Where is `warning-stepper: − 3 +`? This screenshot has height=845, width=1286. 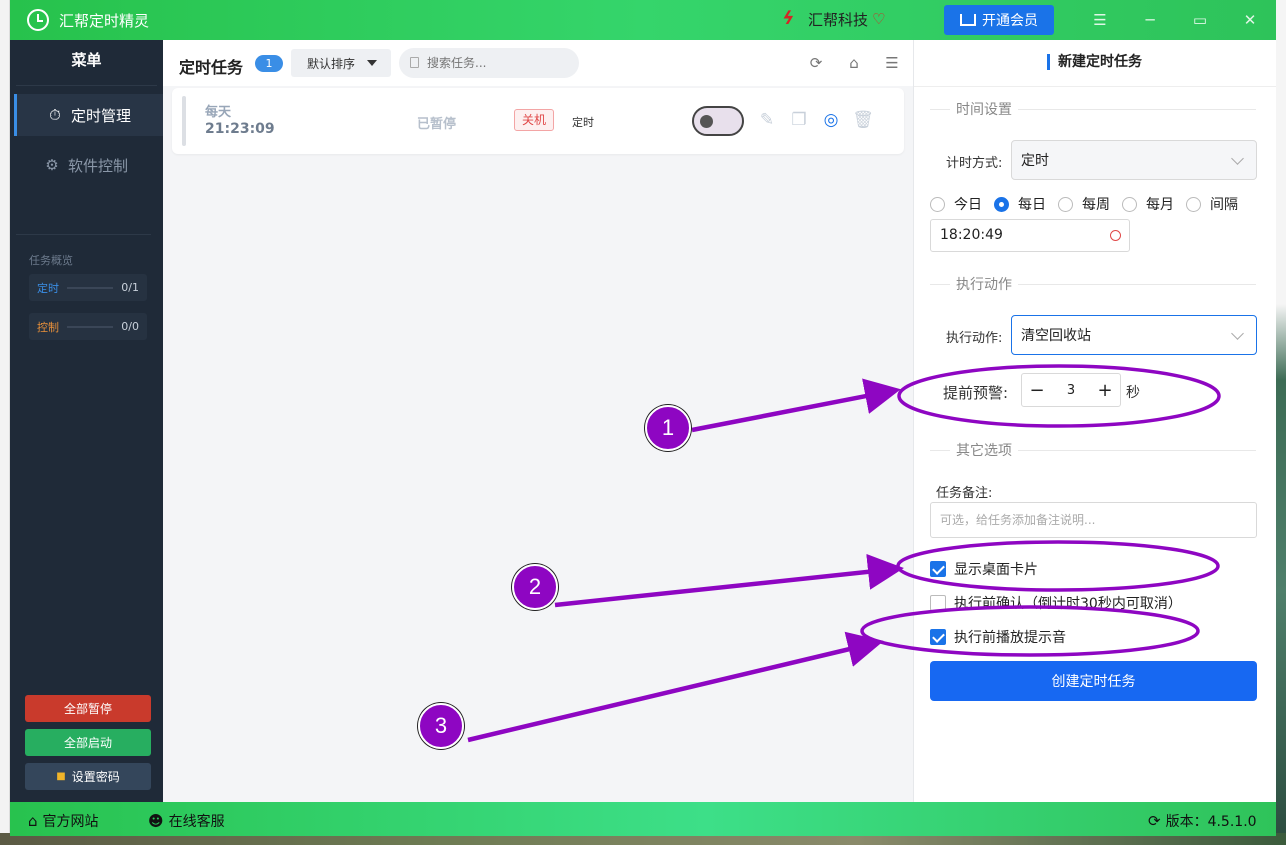 warning-stepper: − 3 + is located at coordinates (1071, 390).